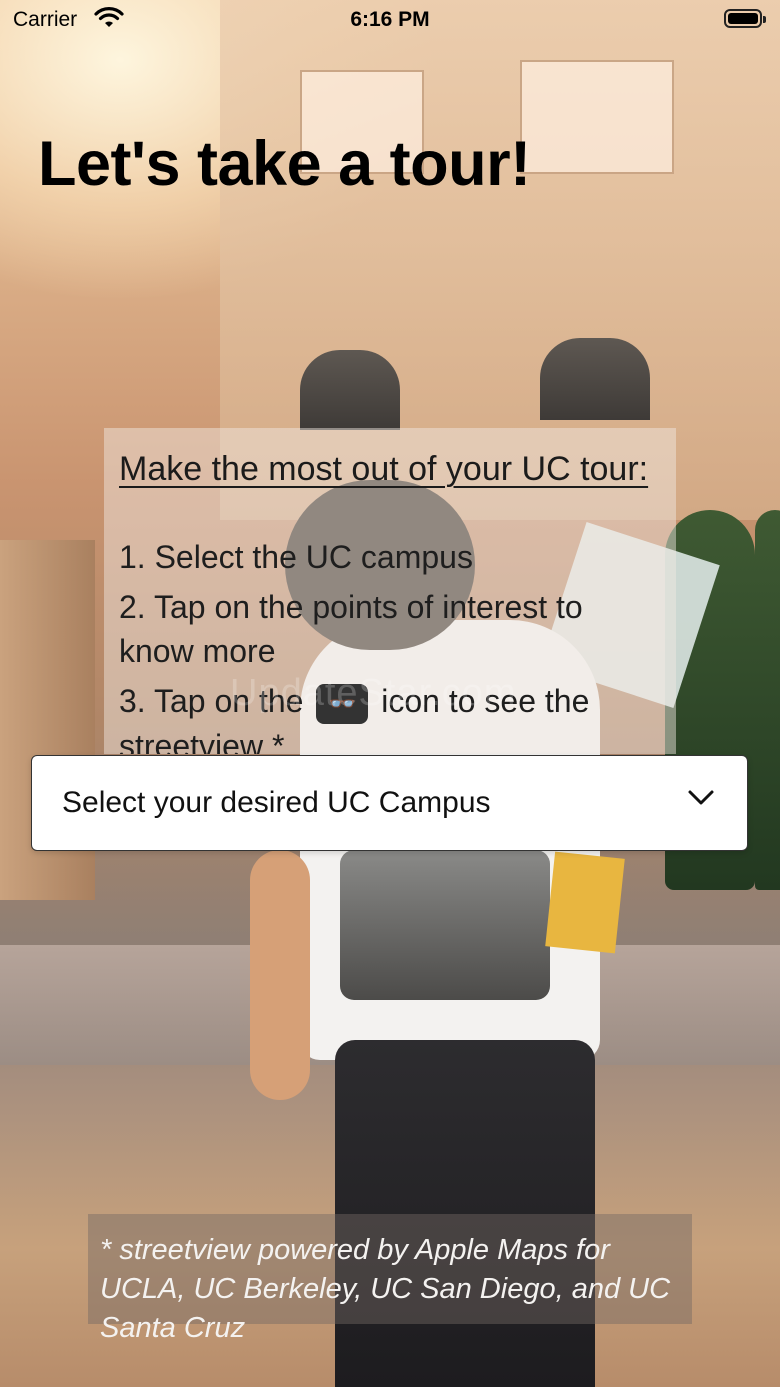 This screenshot has width=780, height=1387. Describe the element at coordinates (384, 469) in the screenshot. I see `instructions-heading: Make the most out of your UC tour:` at that location.